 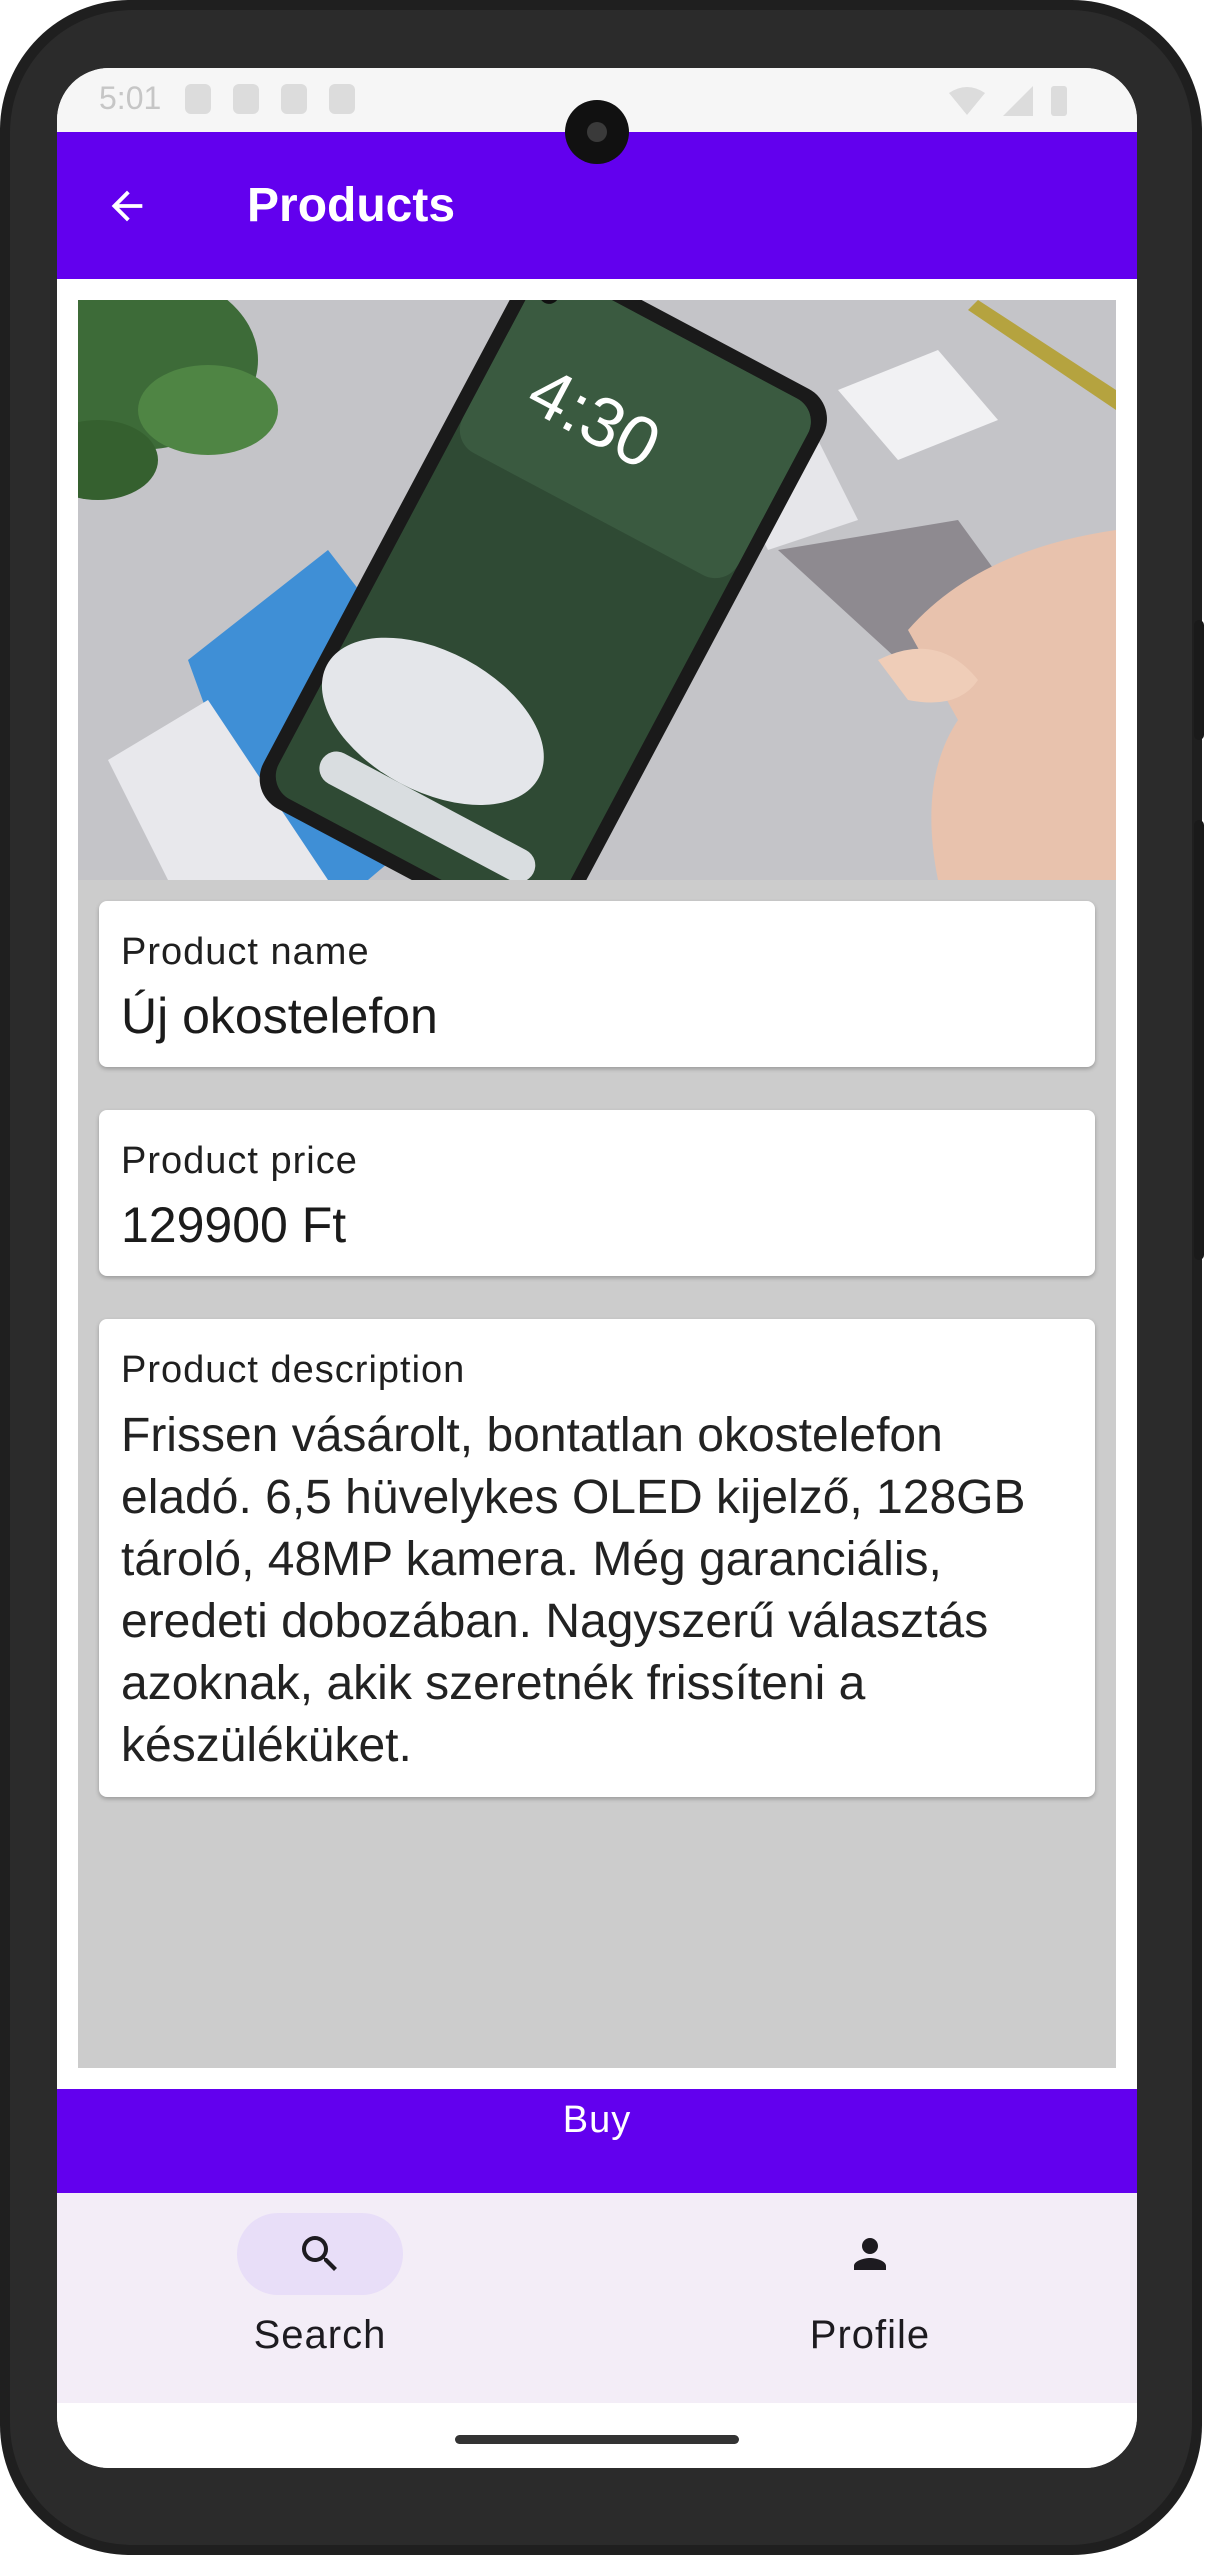 I want to click on nav-item-search: Search, so click(x=320, y=2298).